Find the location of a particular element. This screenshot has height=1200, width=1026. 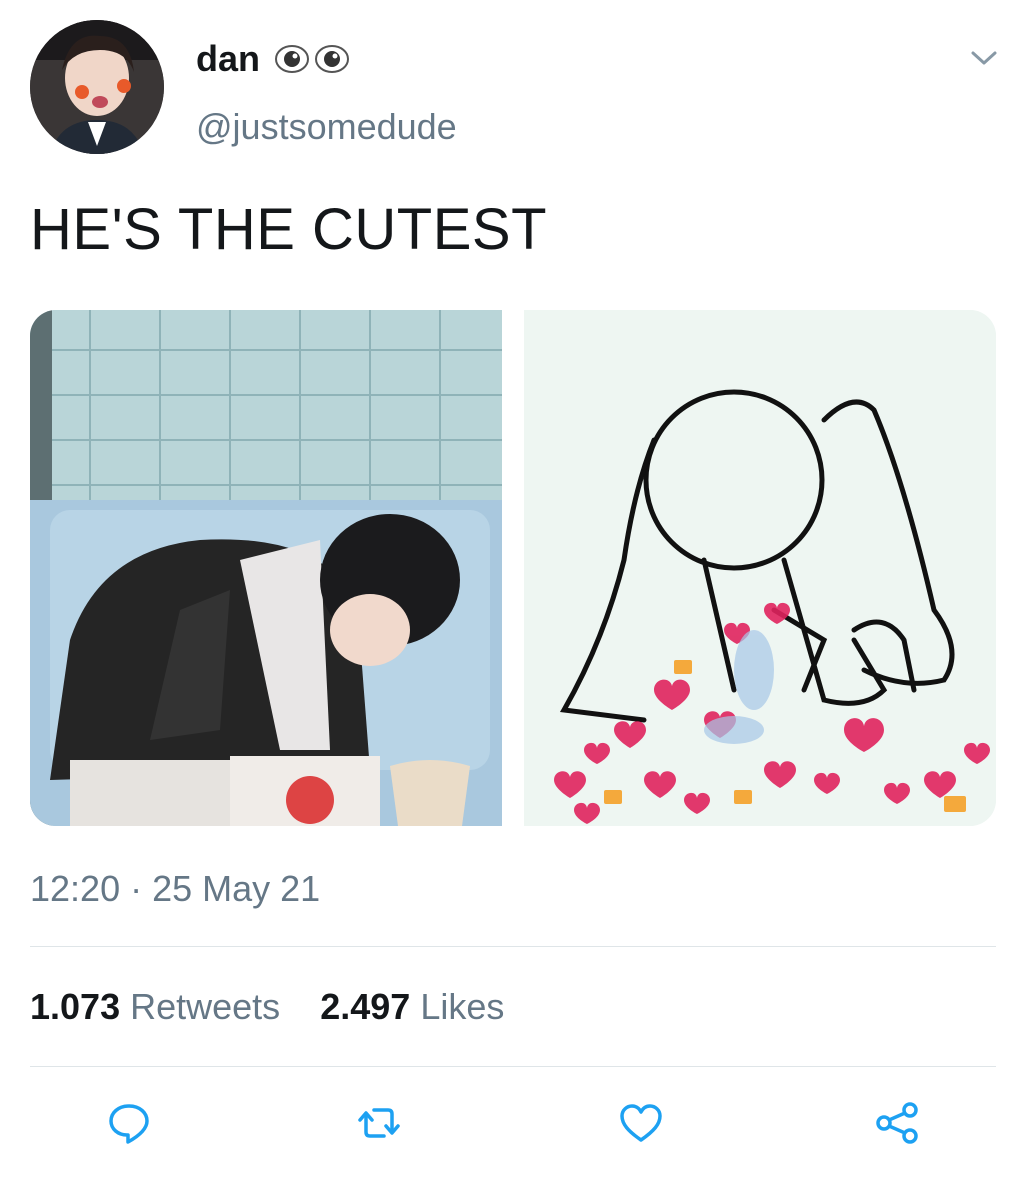

retweets-stat: 1.073 Retweets is located at coordinates (155, 1006).